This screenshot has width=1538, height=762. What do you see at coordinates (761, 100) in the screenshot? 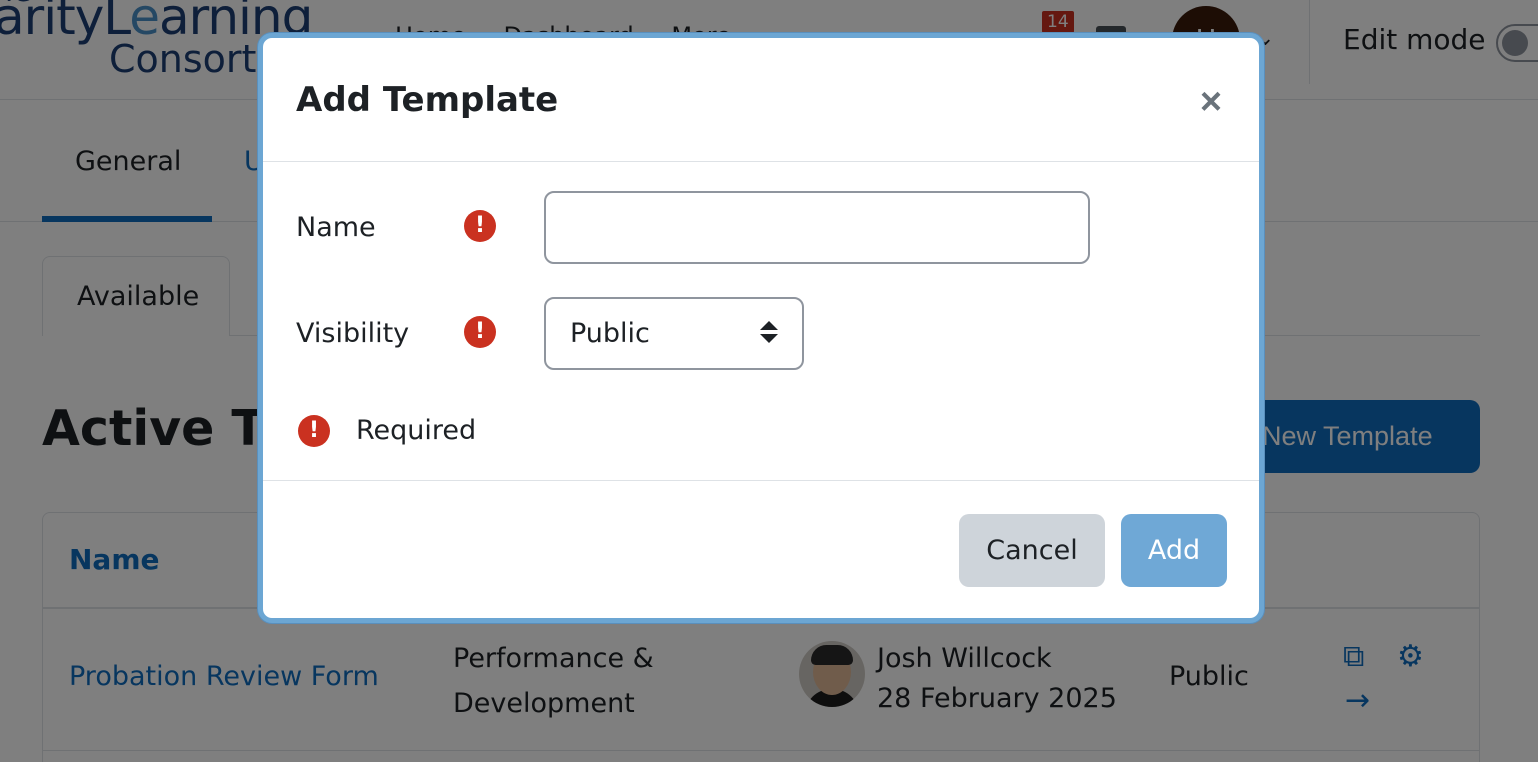
I see `modal-header: Add Template ×` at bounding box center [761, 100].